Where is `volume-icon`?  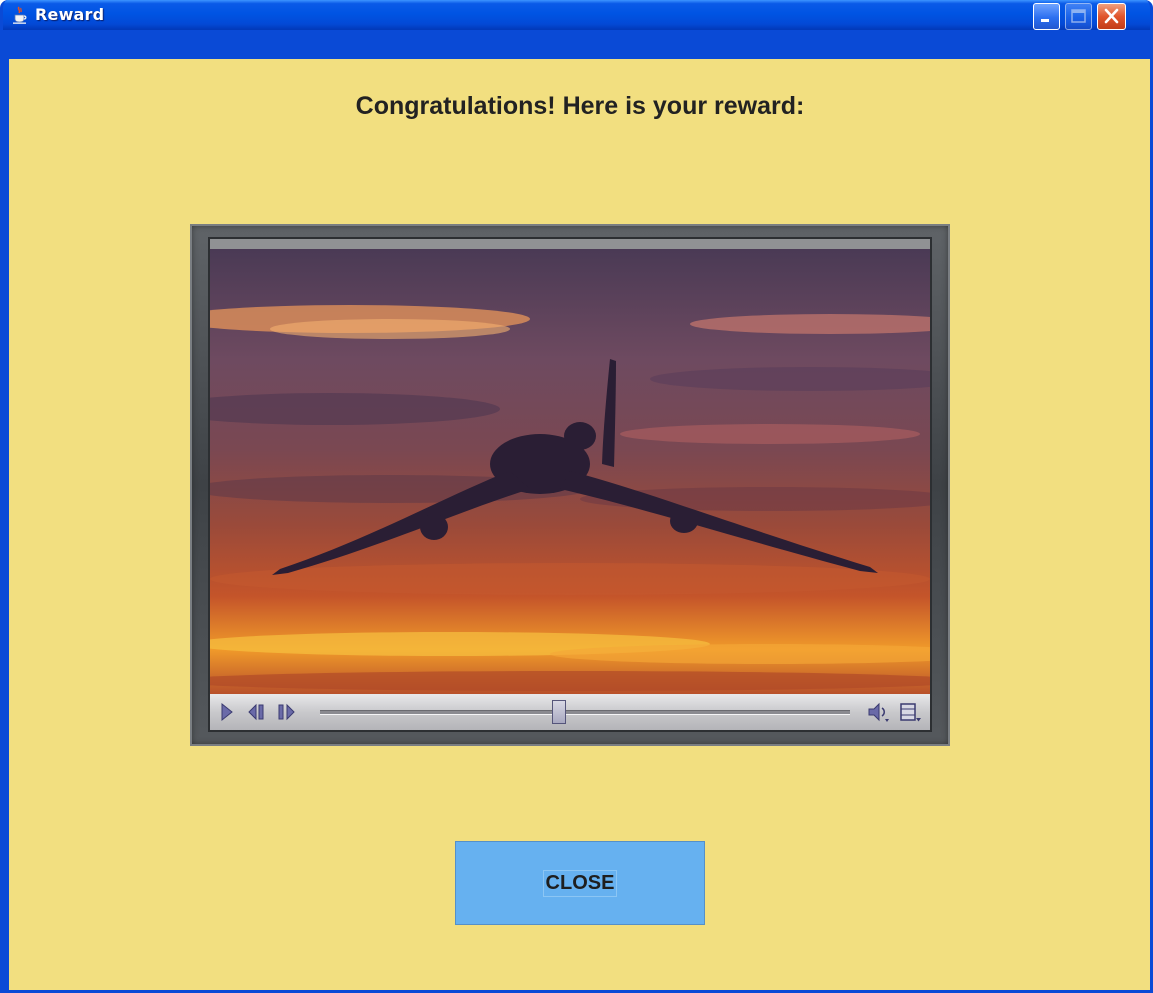
volume-icon is located at coordinates (879, 712).